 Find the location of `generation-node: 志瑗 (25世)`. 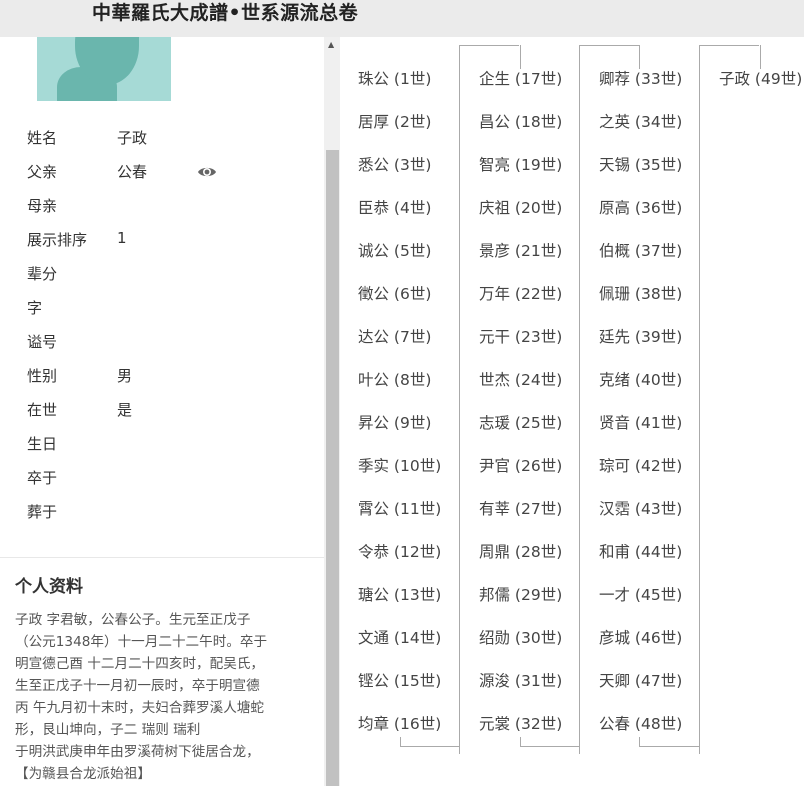

generation-node: 志瑗 (25世) is located at coordinates (520, 422).